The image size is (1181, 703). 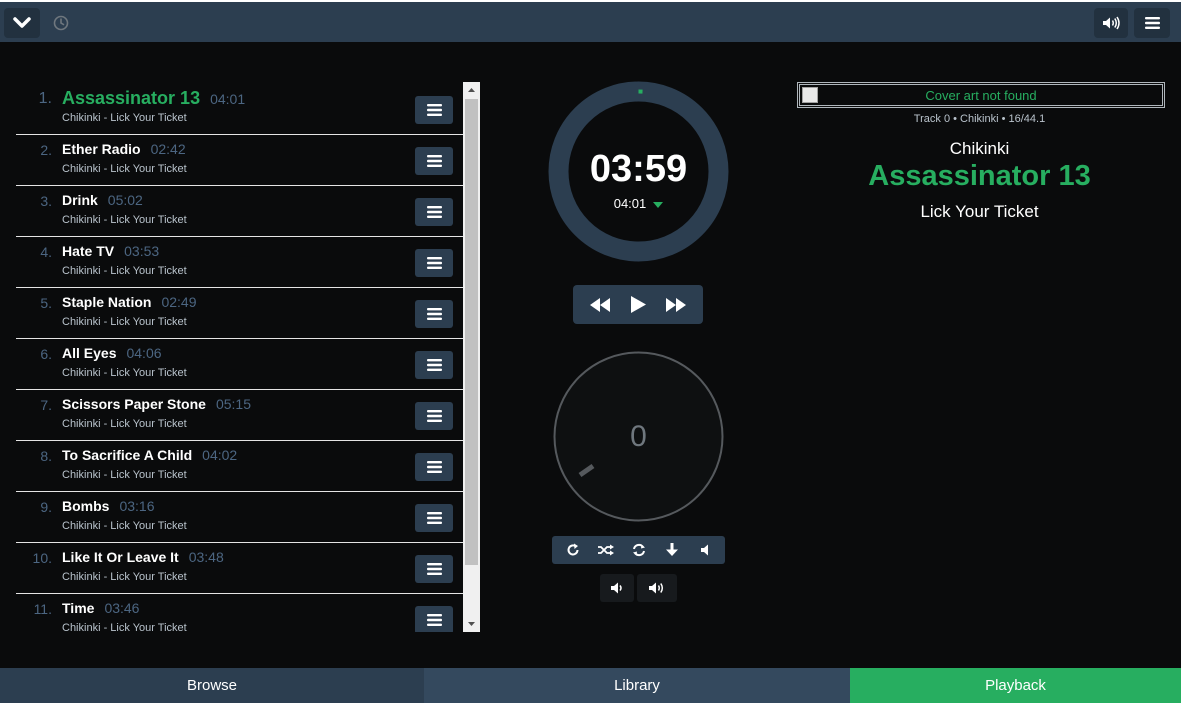 What do you see at coordinates (144, 353) in the screenshot?
I see `queue-item-duration: 04:06` at bounding box center [144, 353].